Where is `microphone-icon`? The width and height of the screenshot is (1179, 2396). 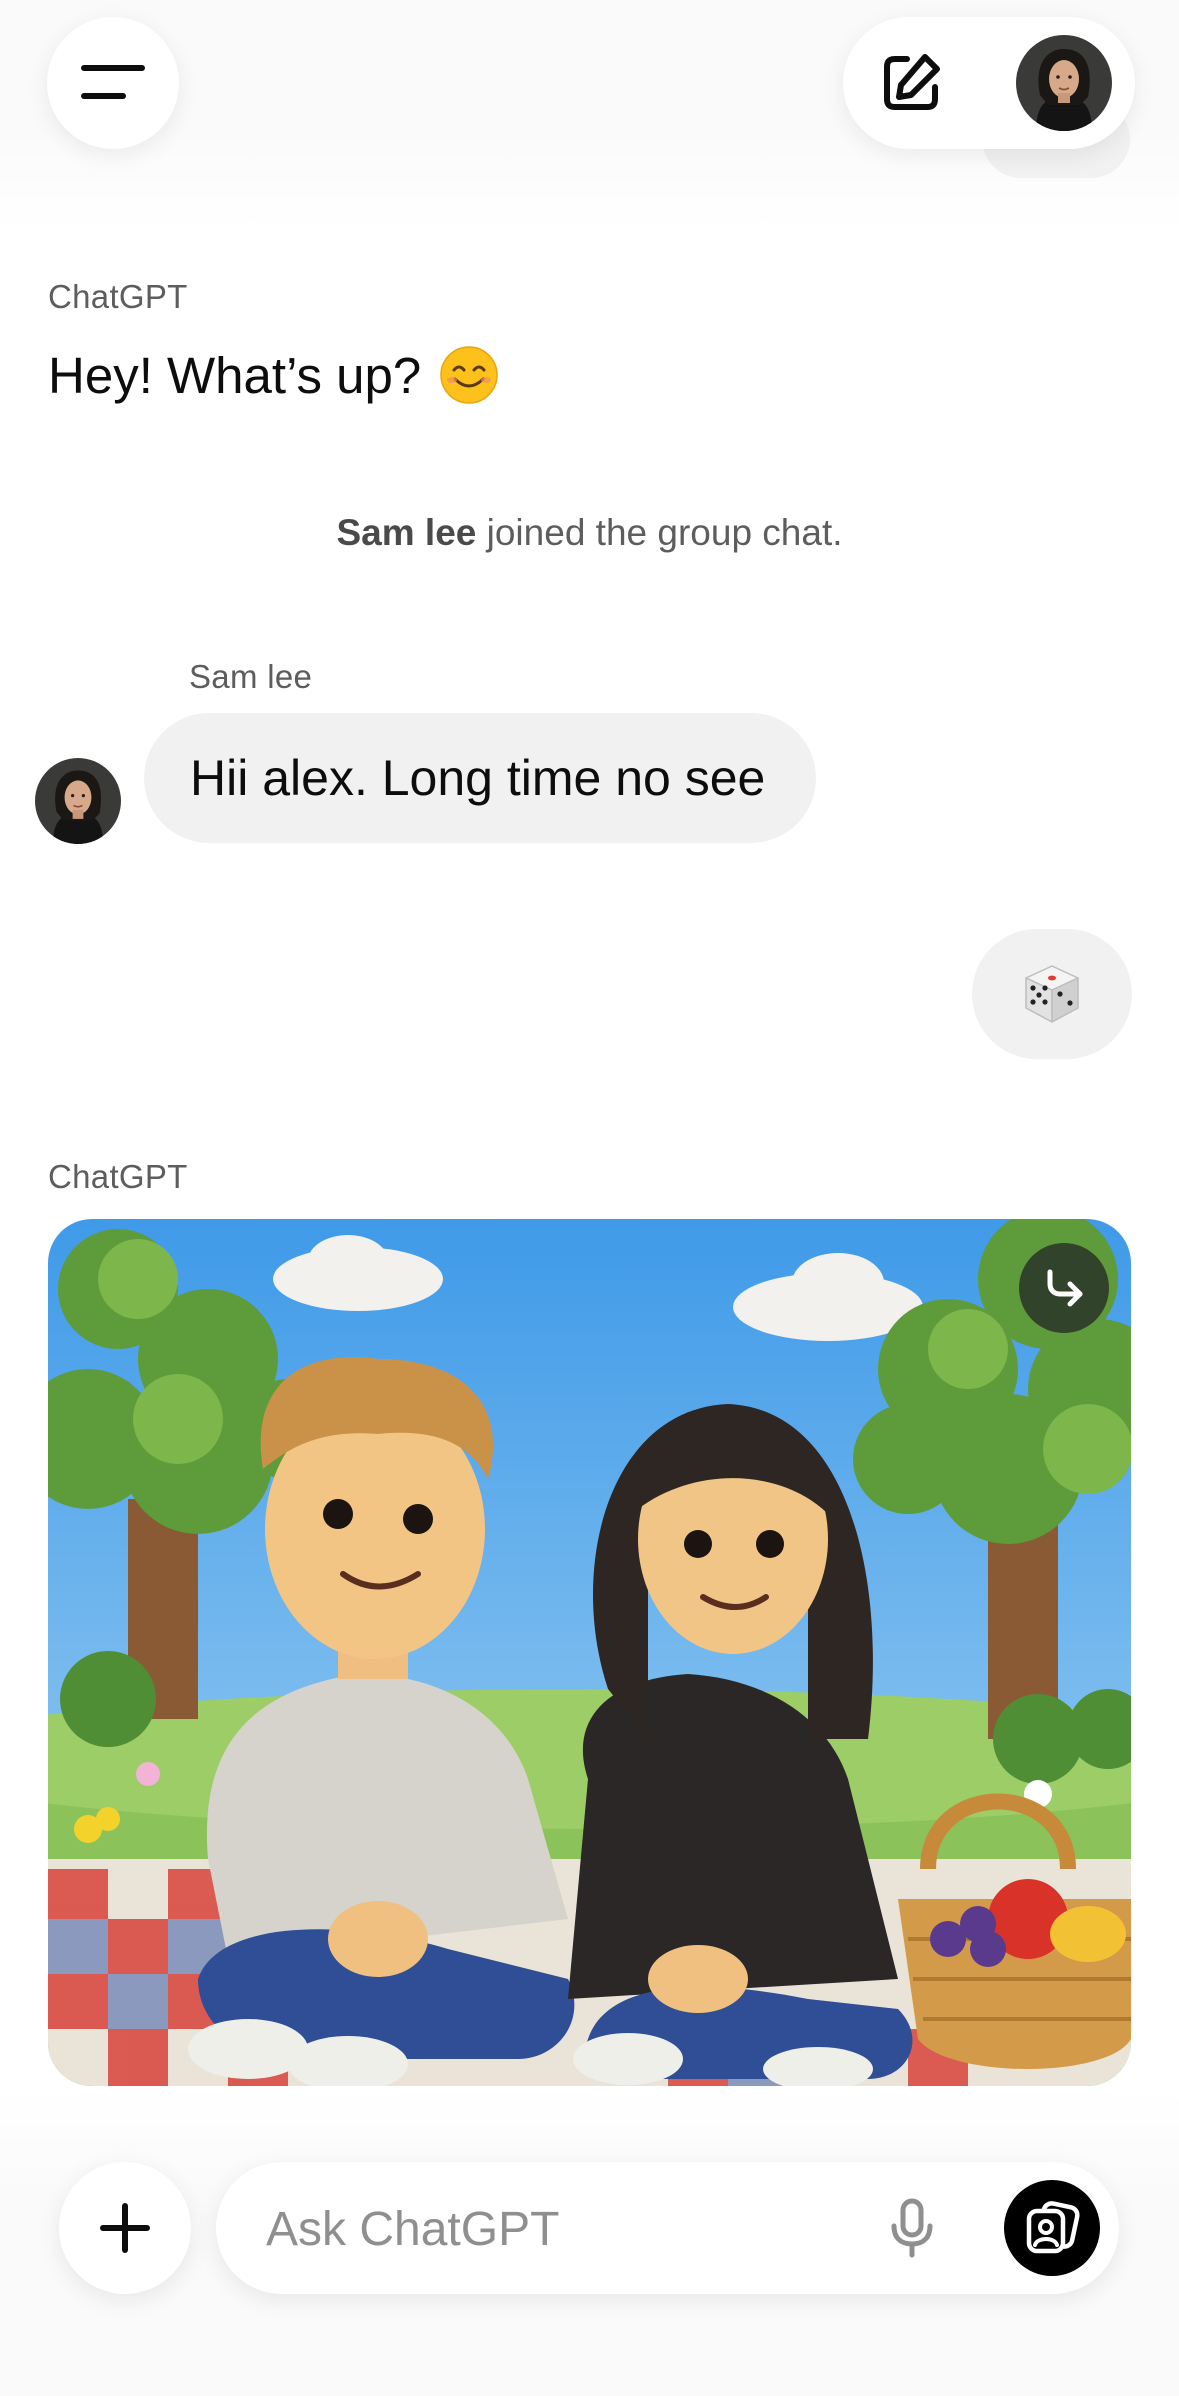 microphone-icon is located at coordinates (912, 2228).